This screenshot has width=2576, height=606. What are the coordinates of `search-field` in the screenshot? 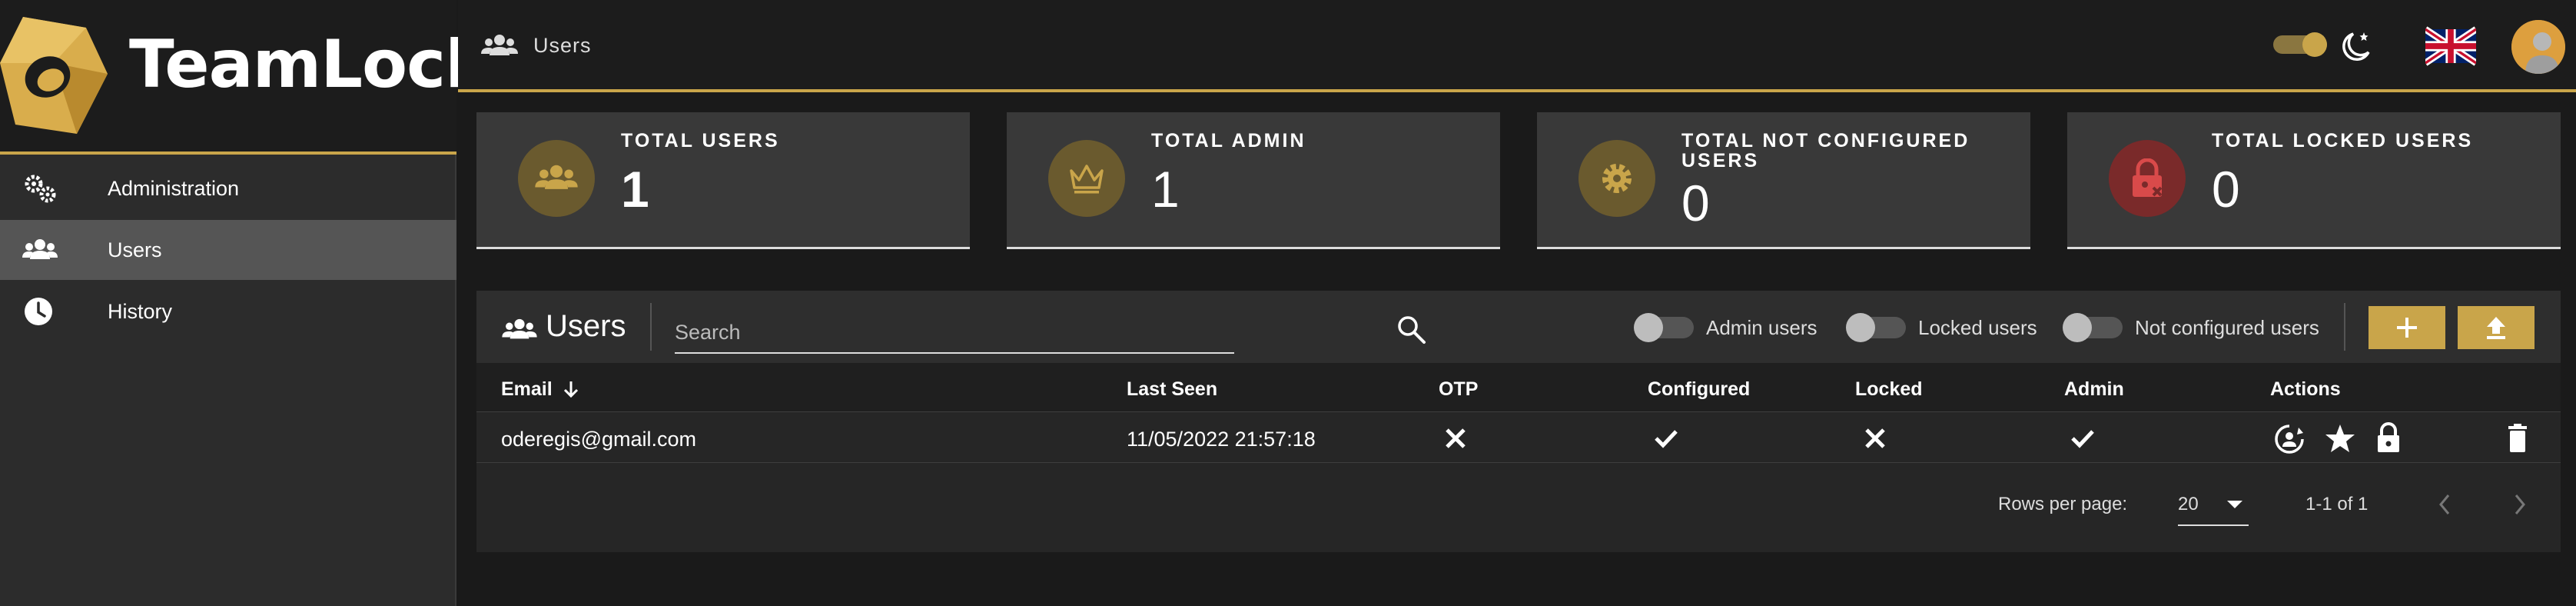 It's located at (1050, 330).